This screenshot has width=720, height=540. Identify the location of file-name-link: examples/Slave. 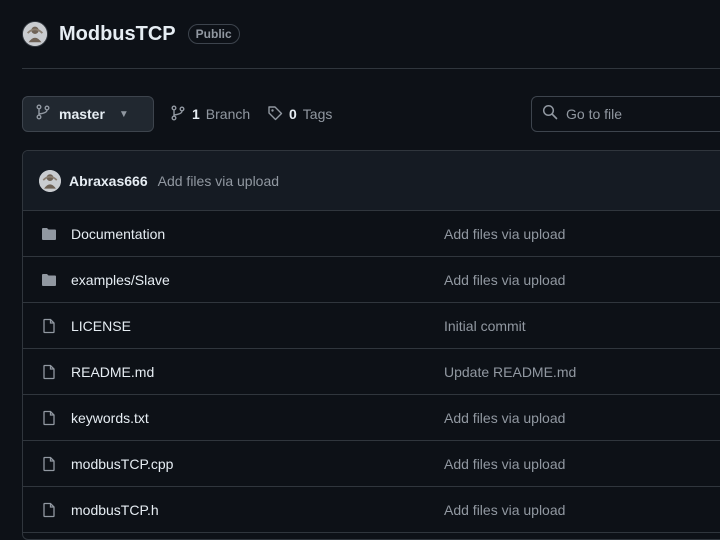
(120, 280).